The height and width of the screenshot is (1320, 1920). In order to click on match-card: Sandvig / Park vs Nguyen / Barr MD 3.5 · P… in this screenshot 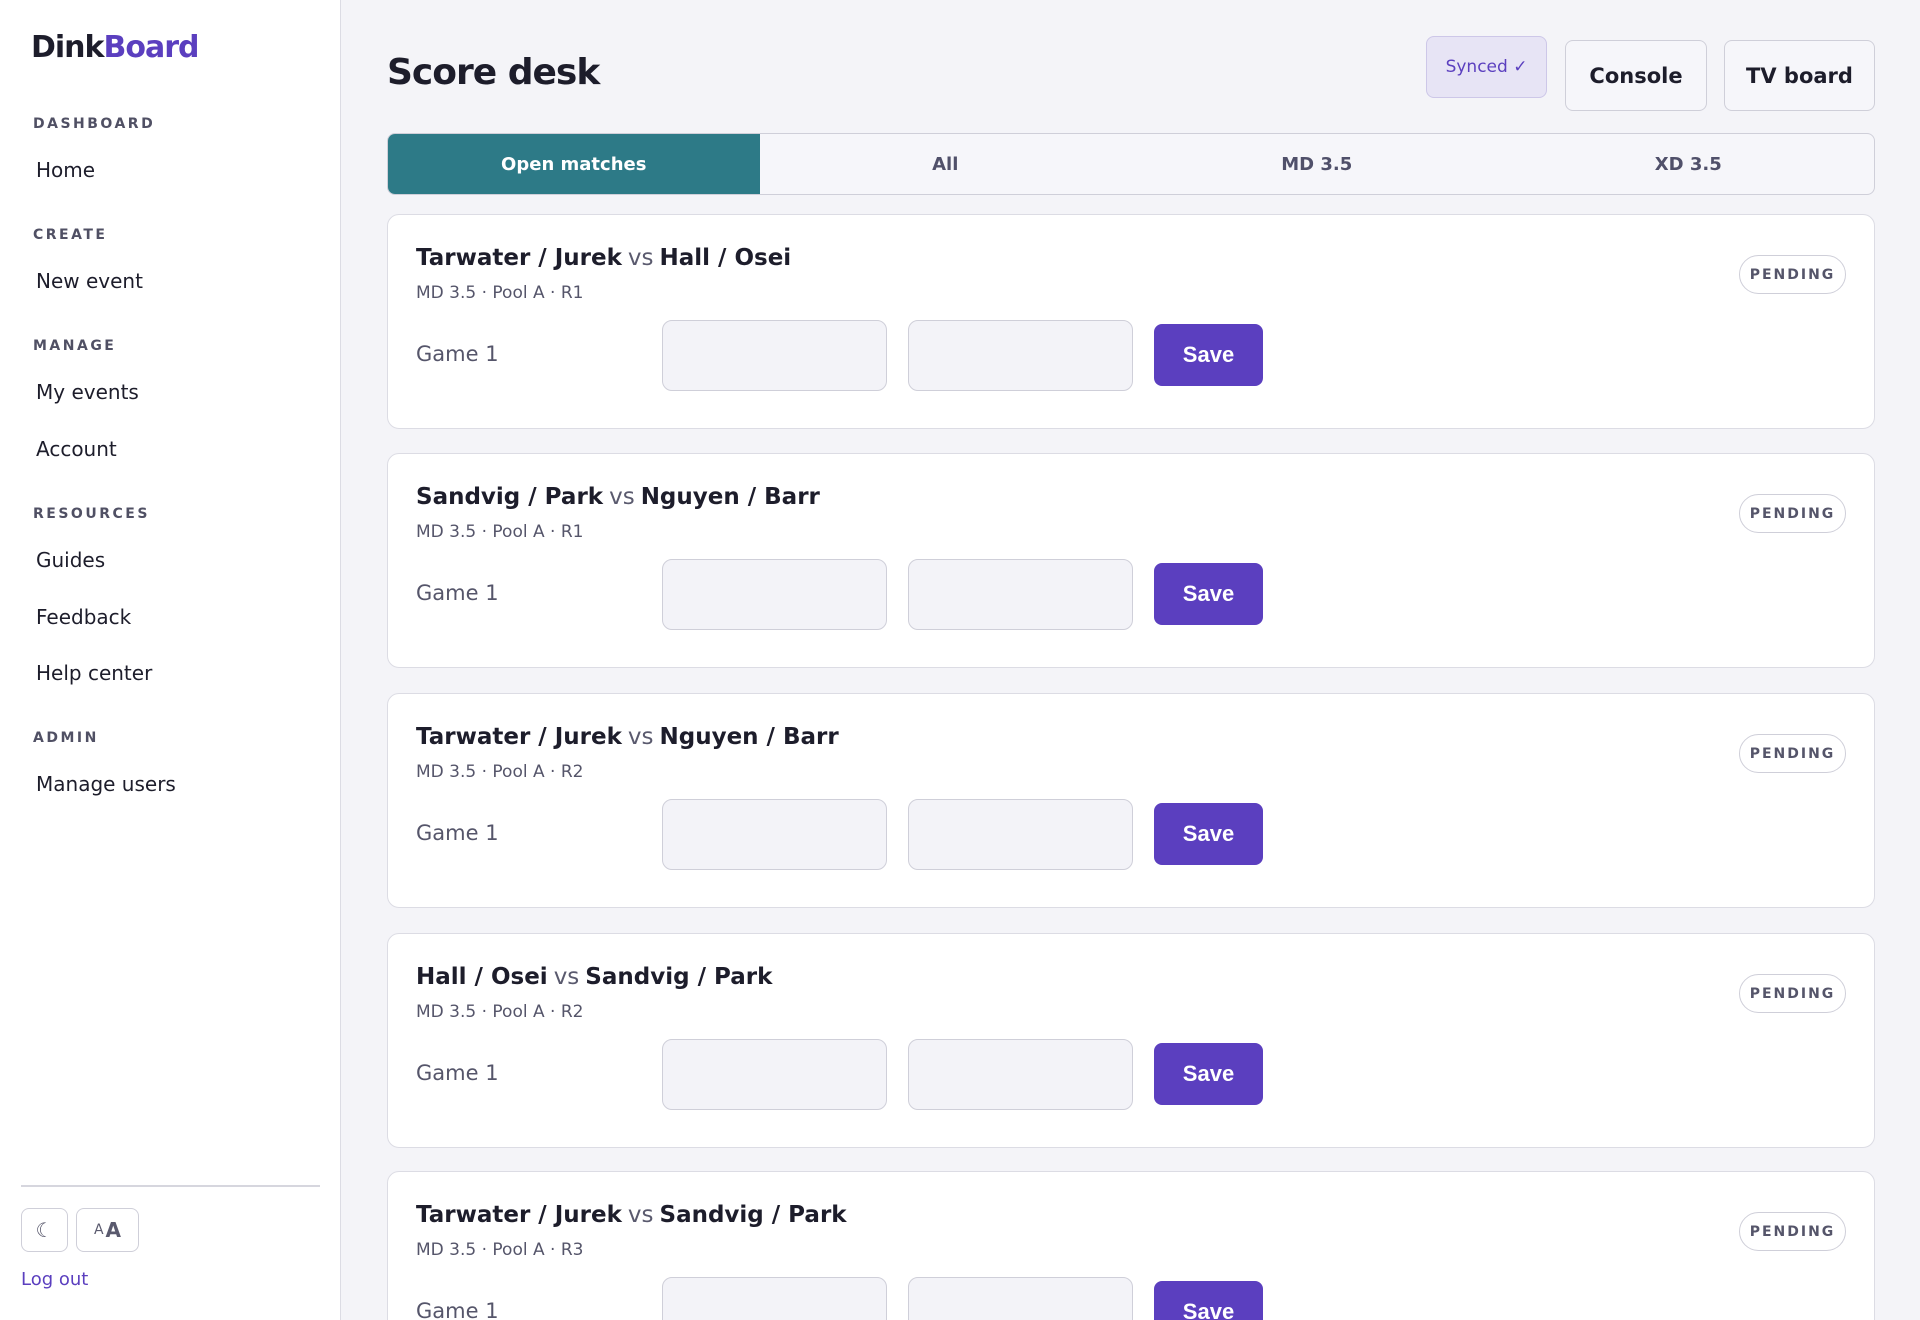, I will do `click(1131, 560)`.